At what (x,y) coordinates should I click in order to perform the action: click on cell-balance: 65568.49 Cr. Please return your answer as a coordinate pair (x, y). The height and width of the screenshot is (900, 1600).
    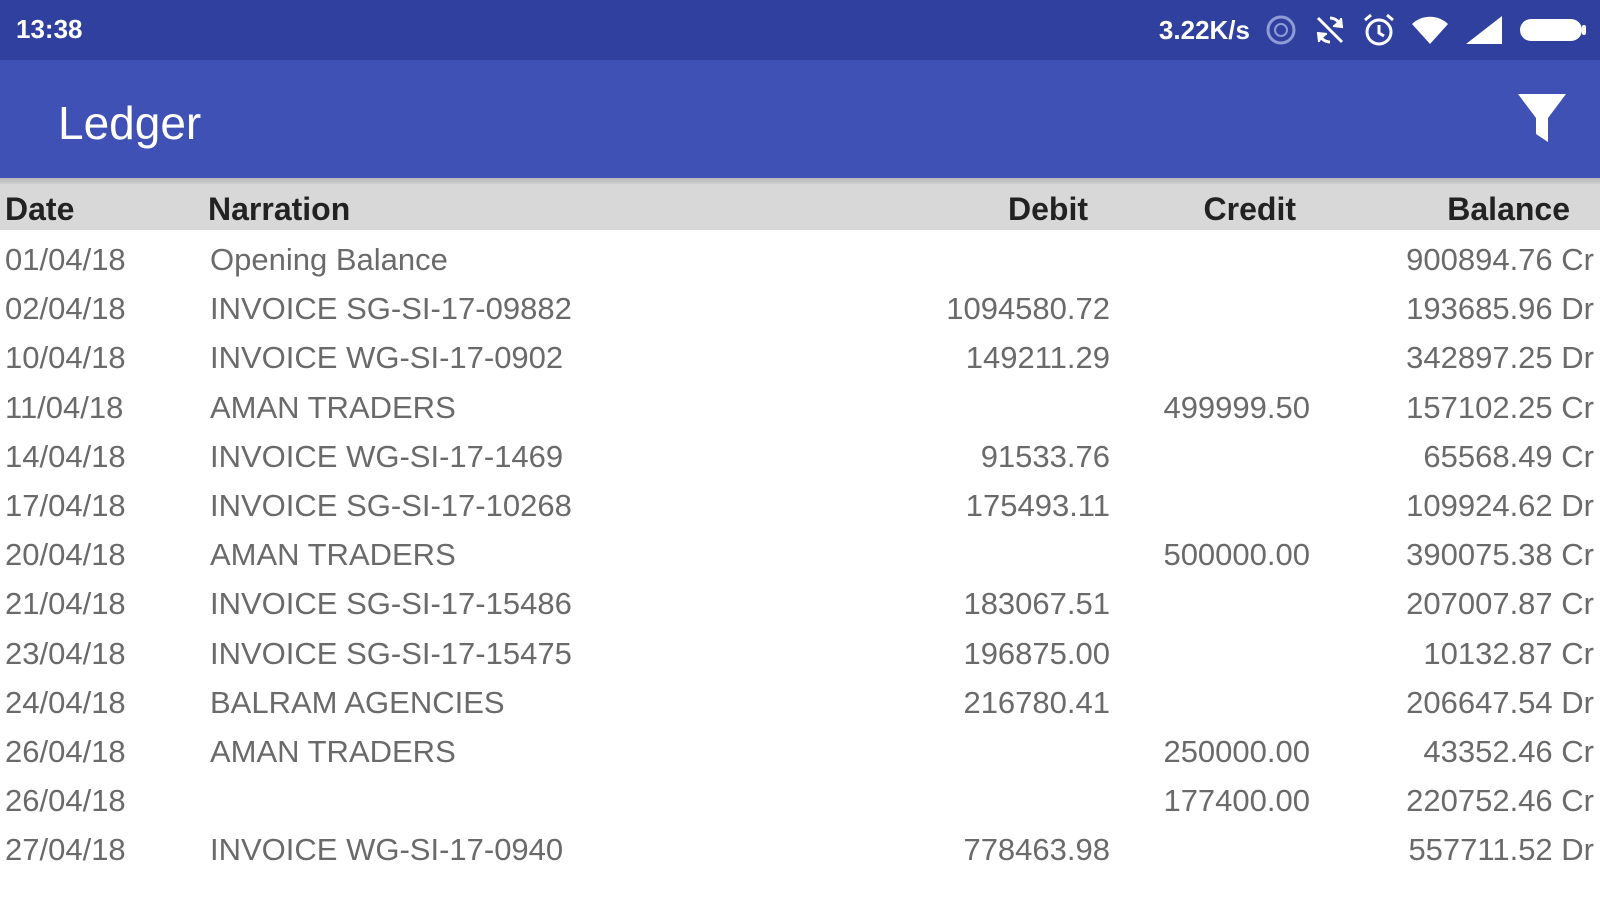
    Looking at the image, I should click on (1508, 456).